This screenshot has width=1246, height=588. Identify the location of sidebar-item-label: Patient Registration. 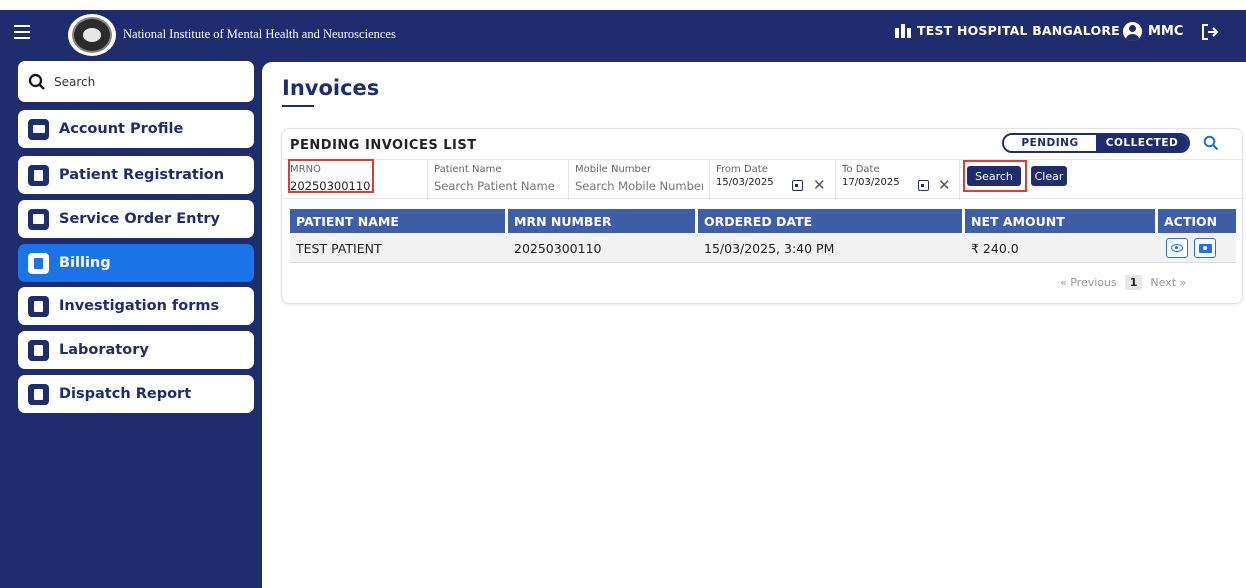
(142, 175).